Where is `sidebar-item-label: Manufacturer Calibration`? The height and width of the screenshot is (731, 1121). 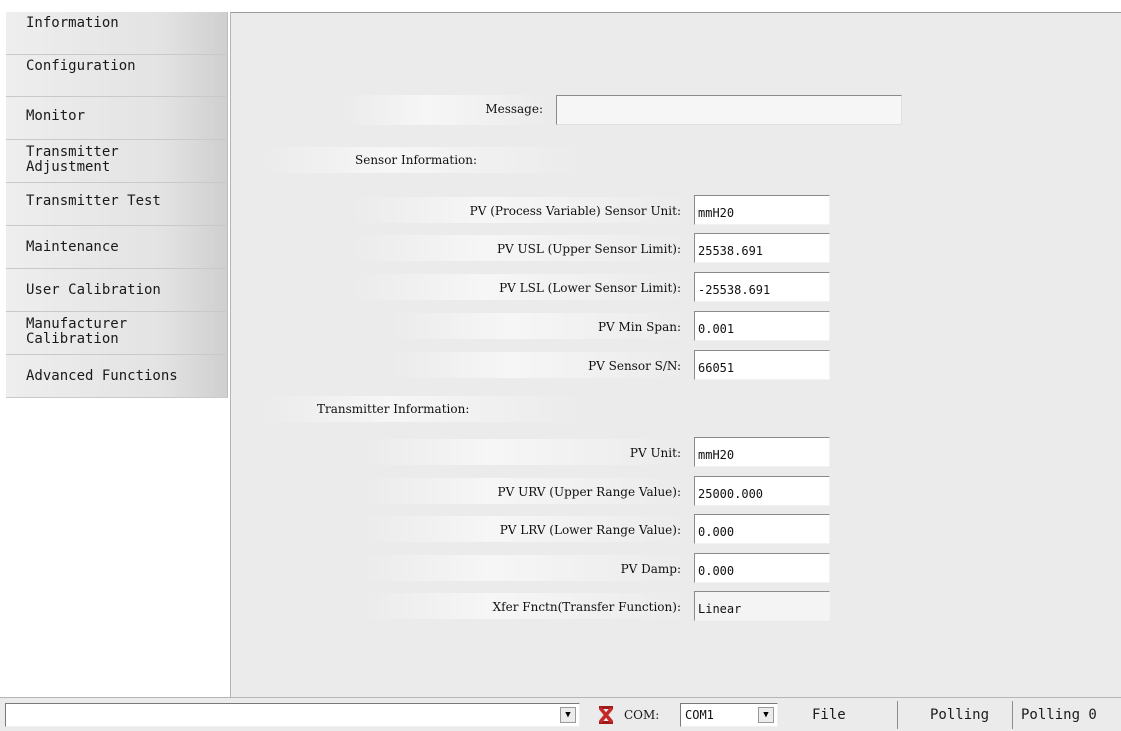 sidebar-item-label: Manufacturer Calibration is located at coordinates (77, 331).